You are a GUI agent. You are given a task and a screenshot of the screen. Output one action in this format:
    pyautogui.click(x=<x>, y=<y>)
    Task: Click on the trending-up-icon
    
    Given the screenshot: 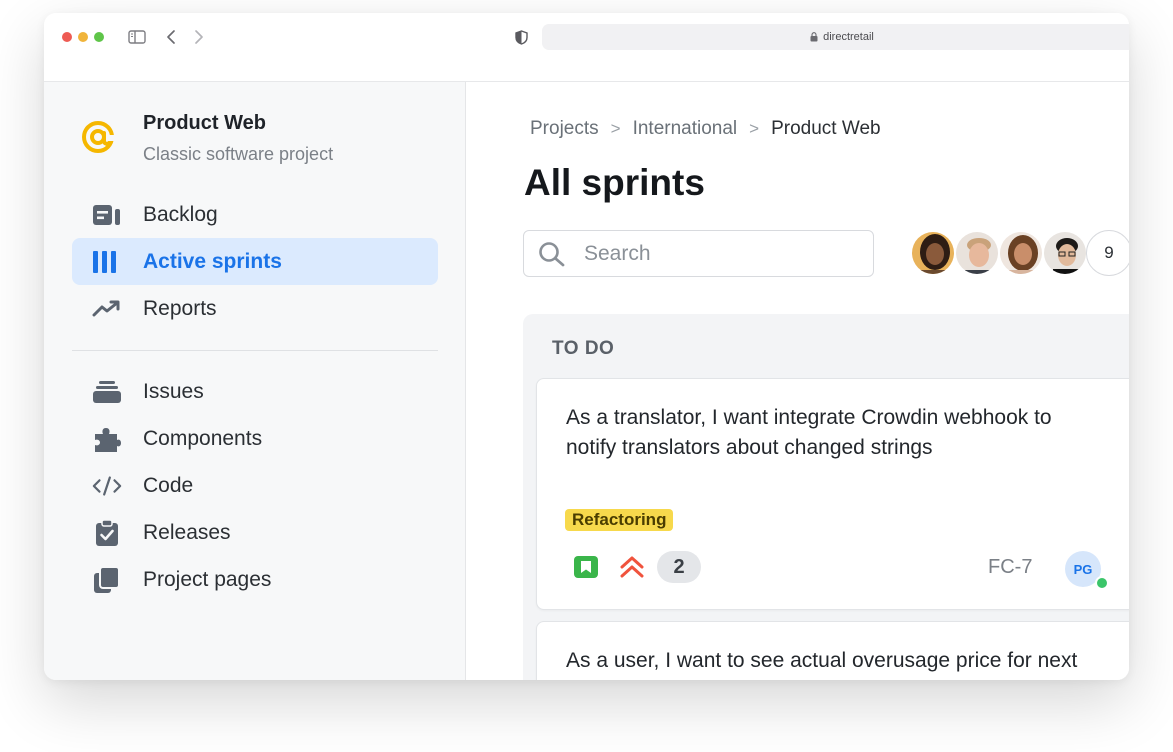 What is the action you would take?
    pyautogui.click(x=107, y=308)
    